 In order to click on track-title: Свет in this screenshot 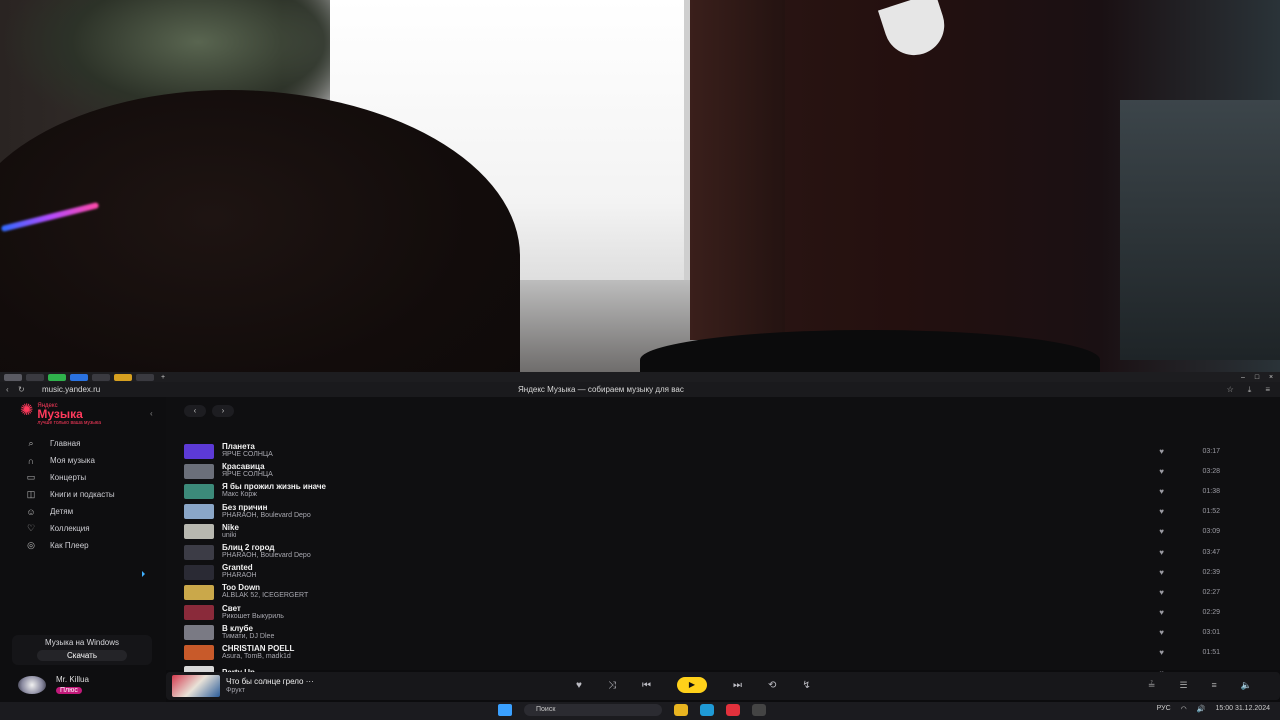, I will do `click(253, 608)`.